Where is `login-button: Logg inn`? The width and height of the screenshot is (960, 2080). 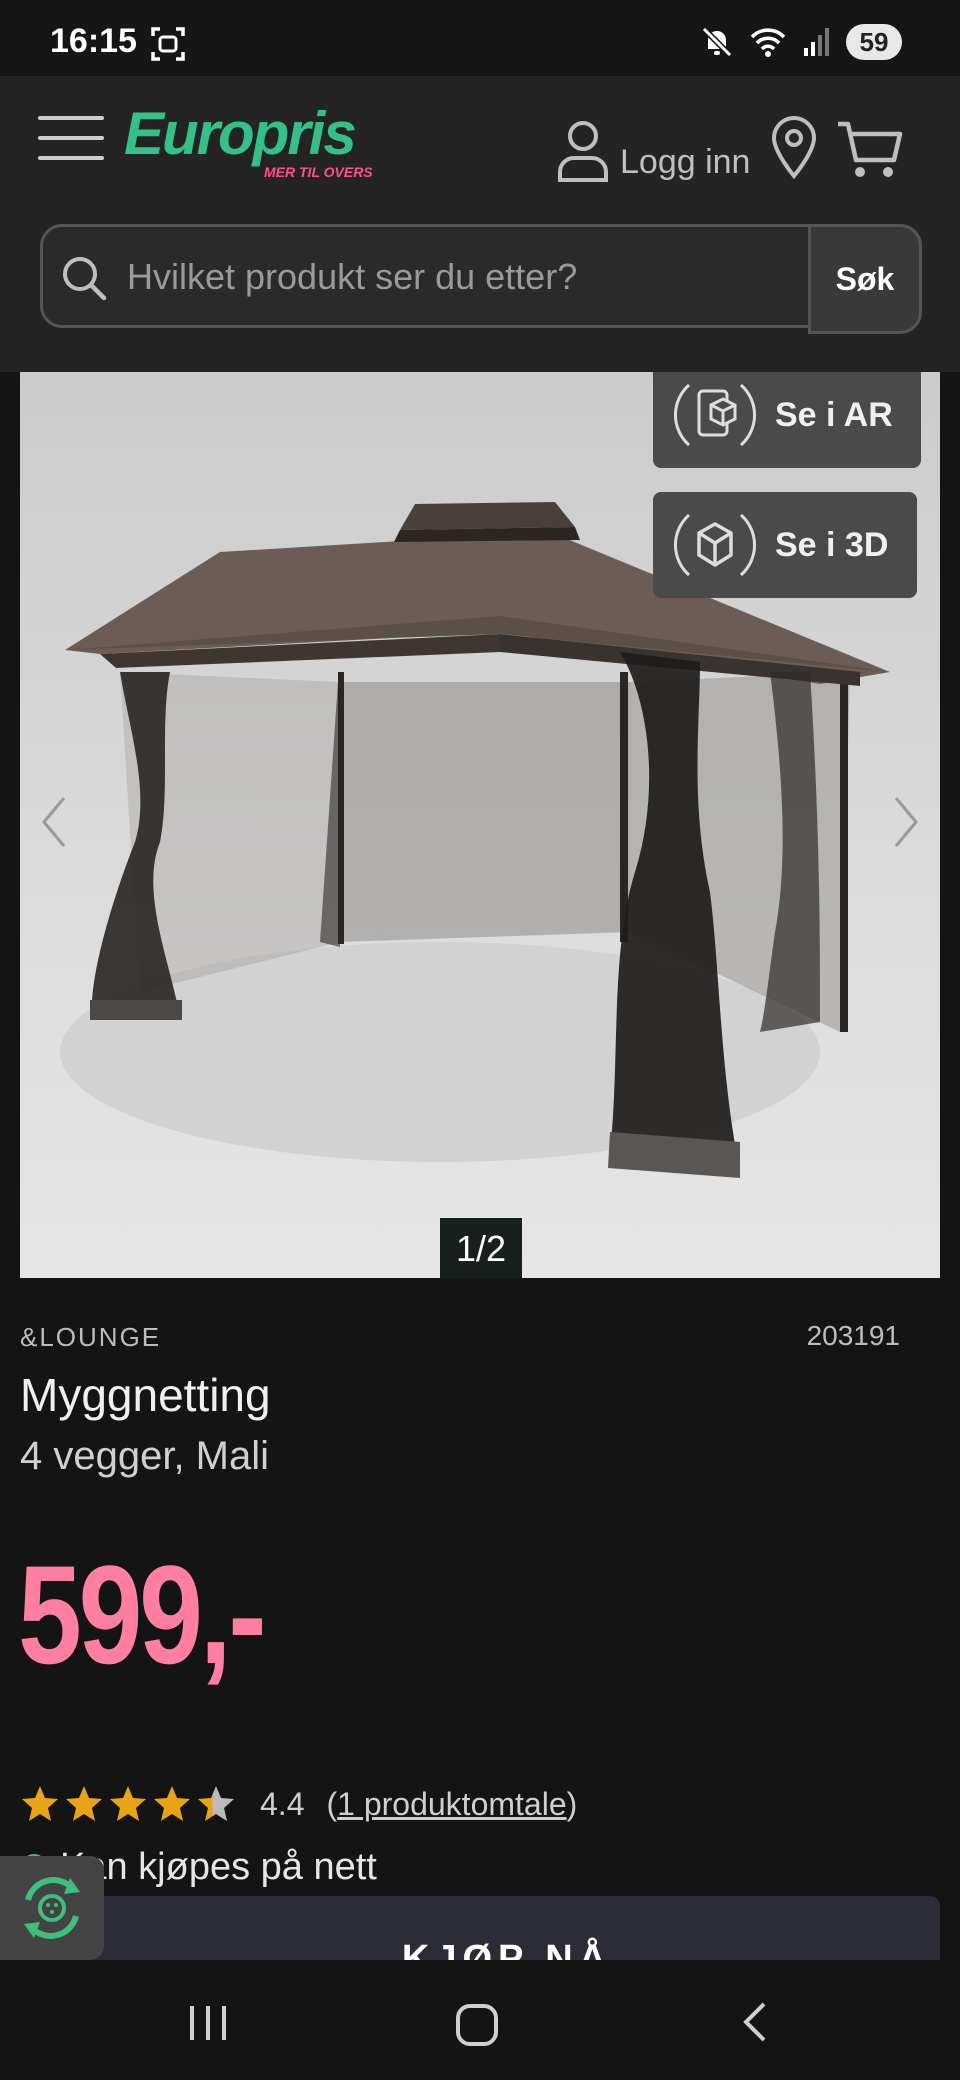
login-button: Logg inn is located at coordinates (653, 150).